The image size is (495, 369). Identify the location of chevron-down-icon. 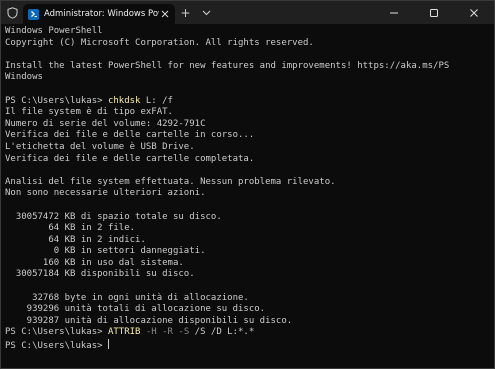
(206, 12).